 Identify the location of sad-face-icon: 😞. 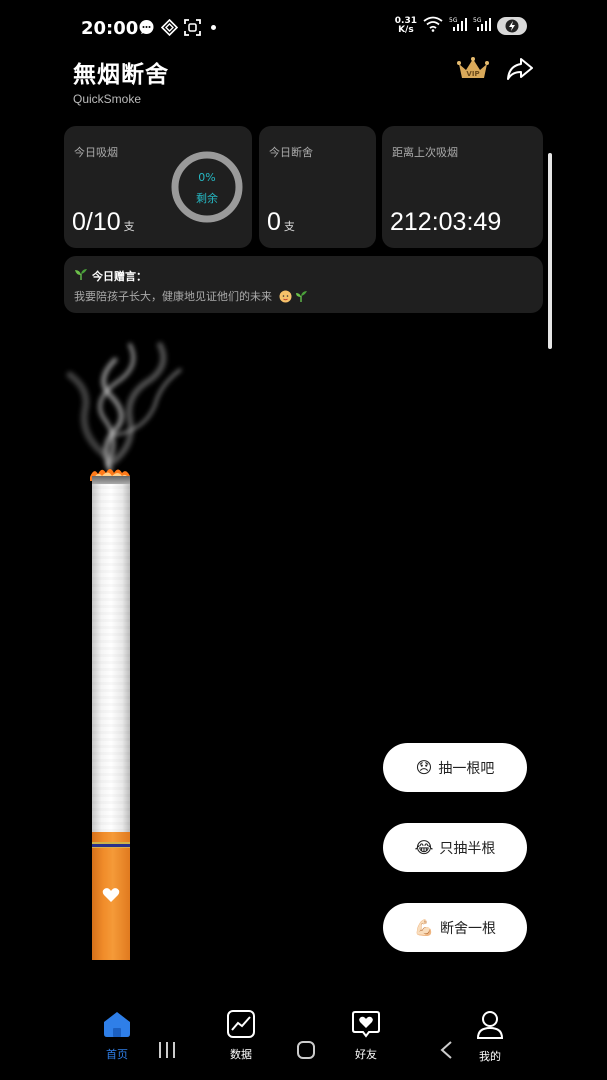
(424, 767).